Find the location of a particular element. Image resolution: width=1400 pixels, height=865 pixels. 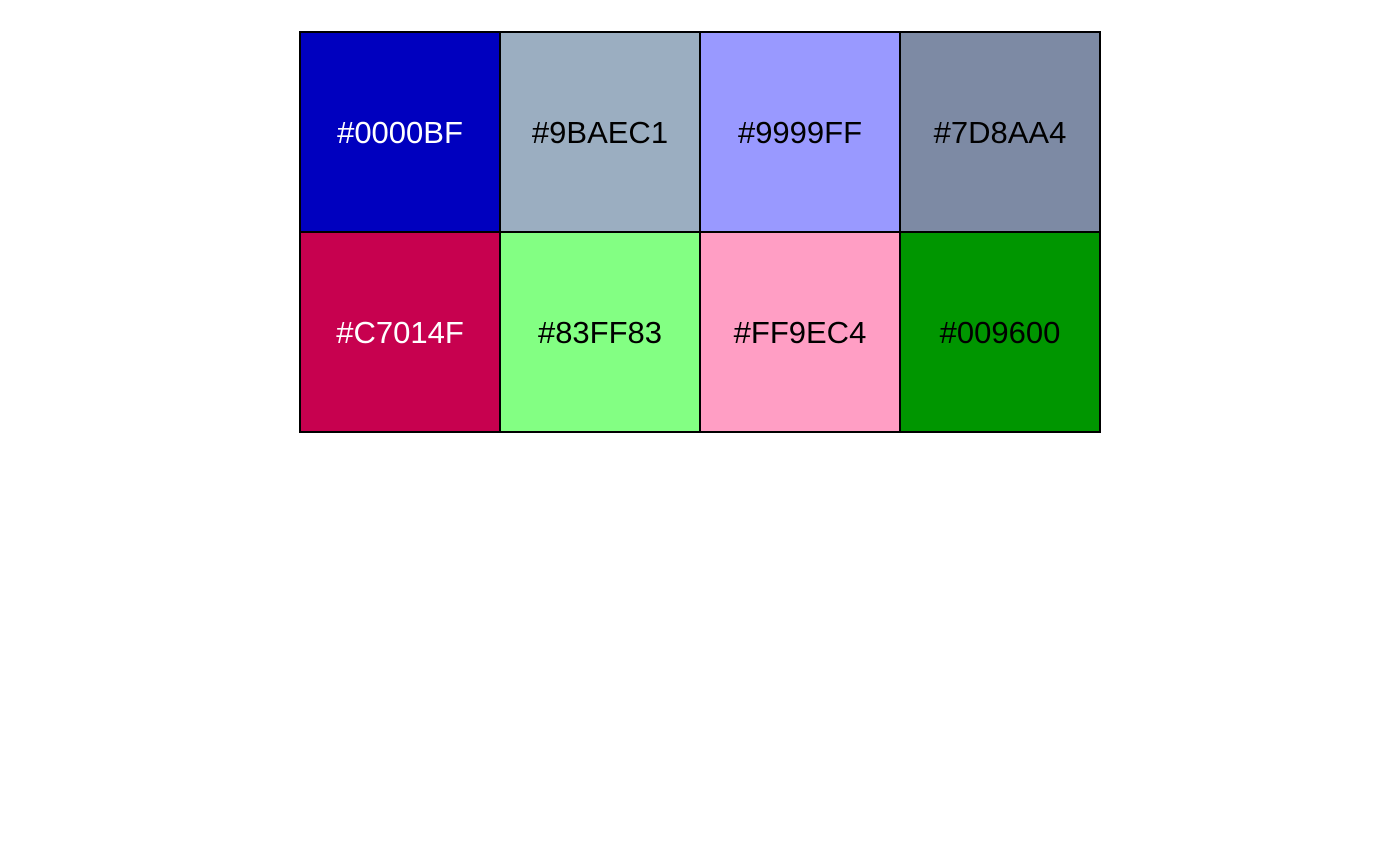

color-swatch: #9BAEC1 is located at coordinates (600, 132).